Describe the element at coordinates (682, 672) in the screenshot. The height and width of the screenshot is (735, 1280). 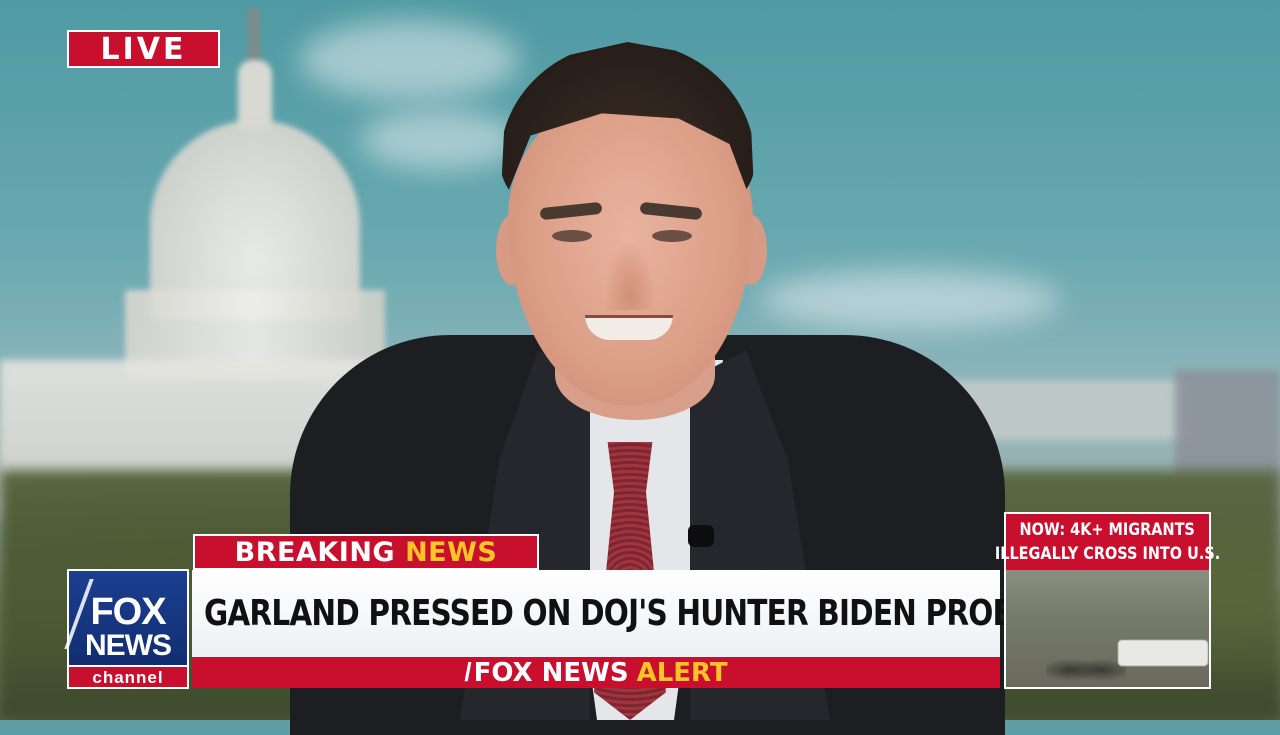
I see `alert-word: ALERT` at that location.